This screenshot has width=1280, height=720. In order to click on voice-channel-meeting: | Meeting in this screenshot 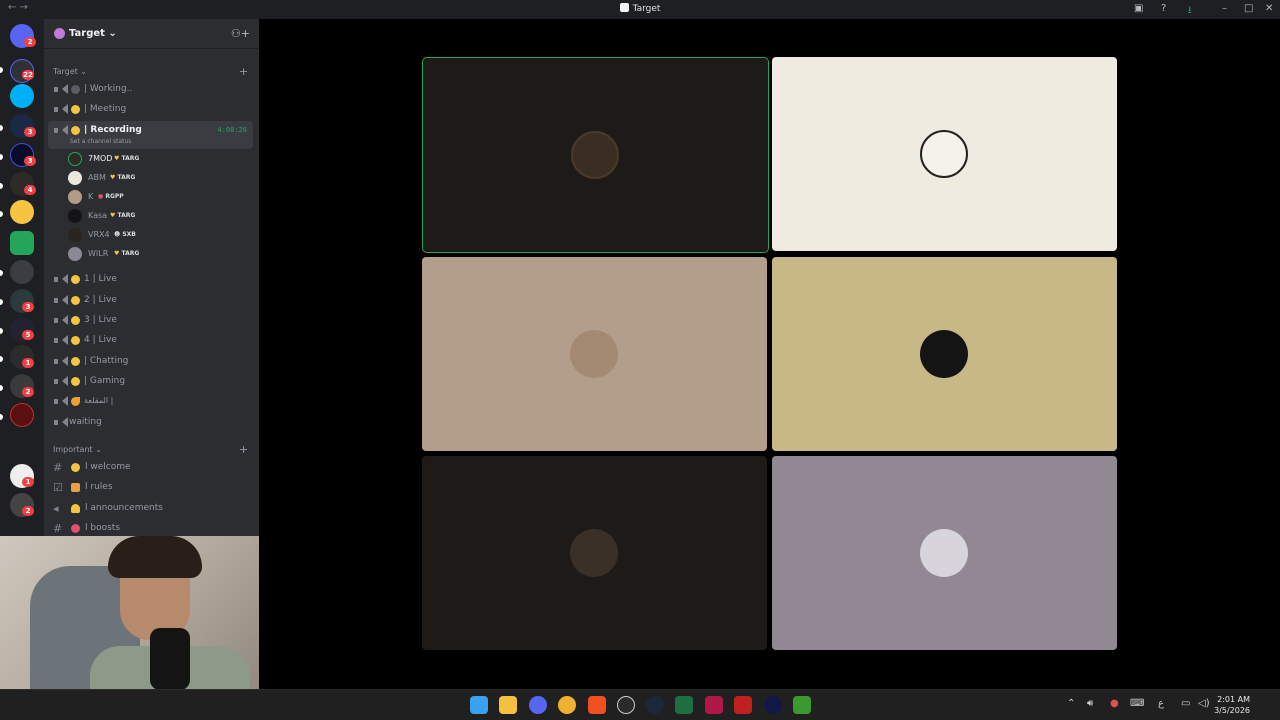, I will do `click(150, 109)`.